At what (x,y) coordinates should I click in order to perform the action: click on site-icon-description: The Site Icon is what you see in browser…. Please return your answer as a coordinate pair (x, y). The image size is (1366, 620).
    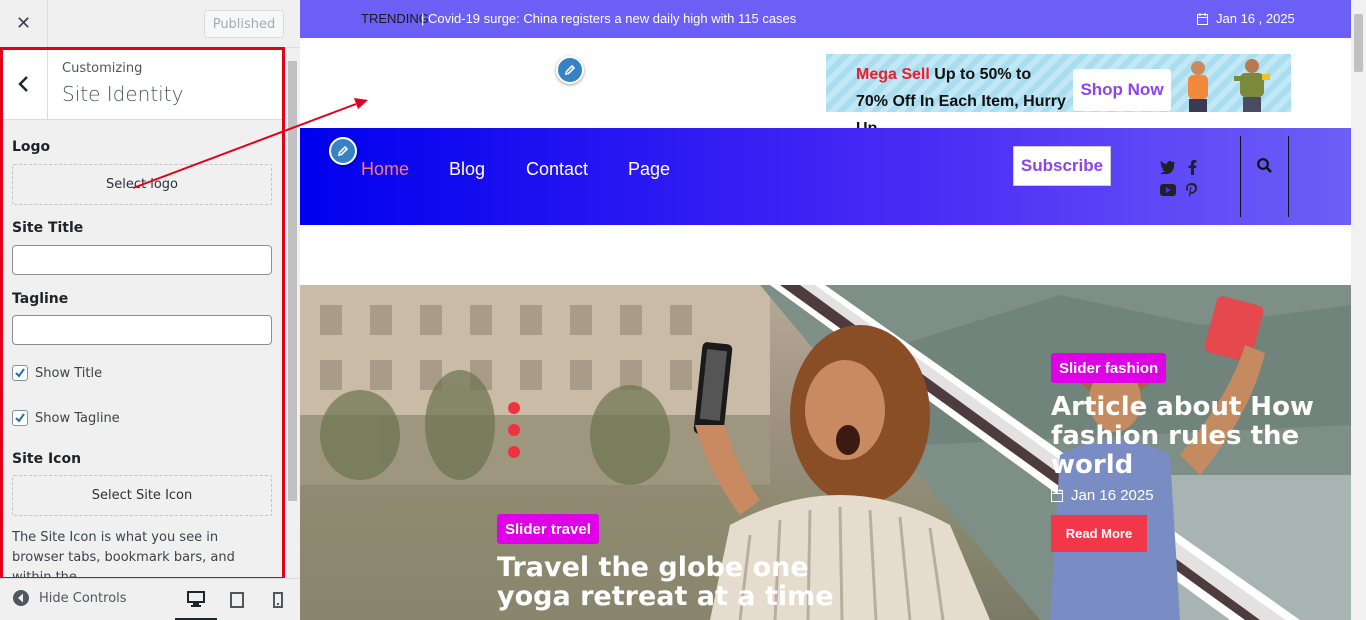
    Looking at the image, I should click on (123, 554).